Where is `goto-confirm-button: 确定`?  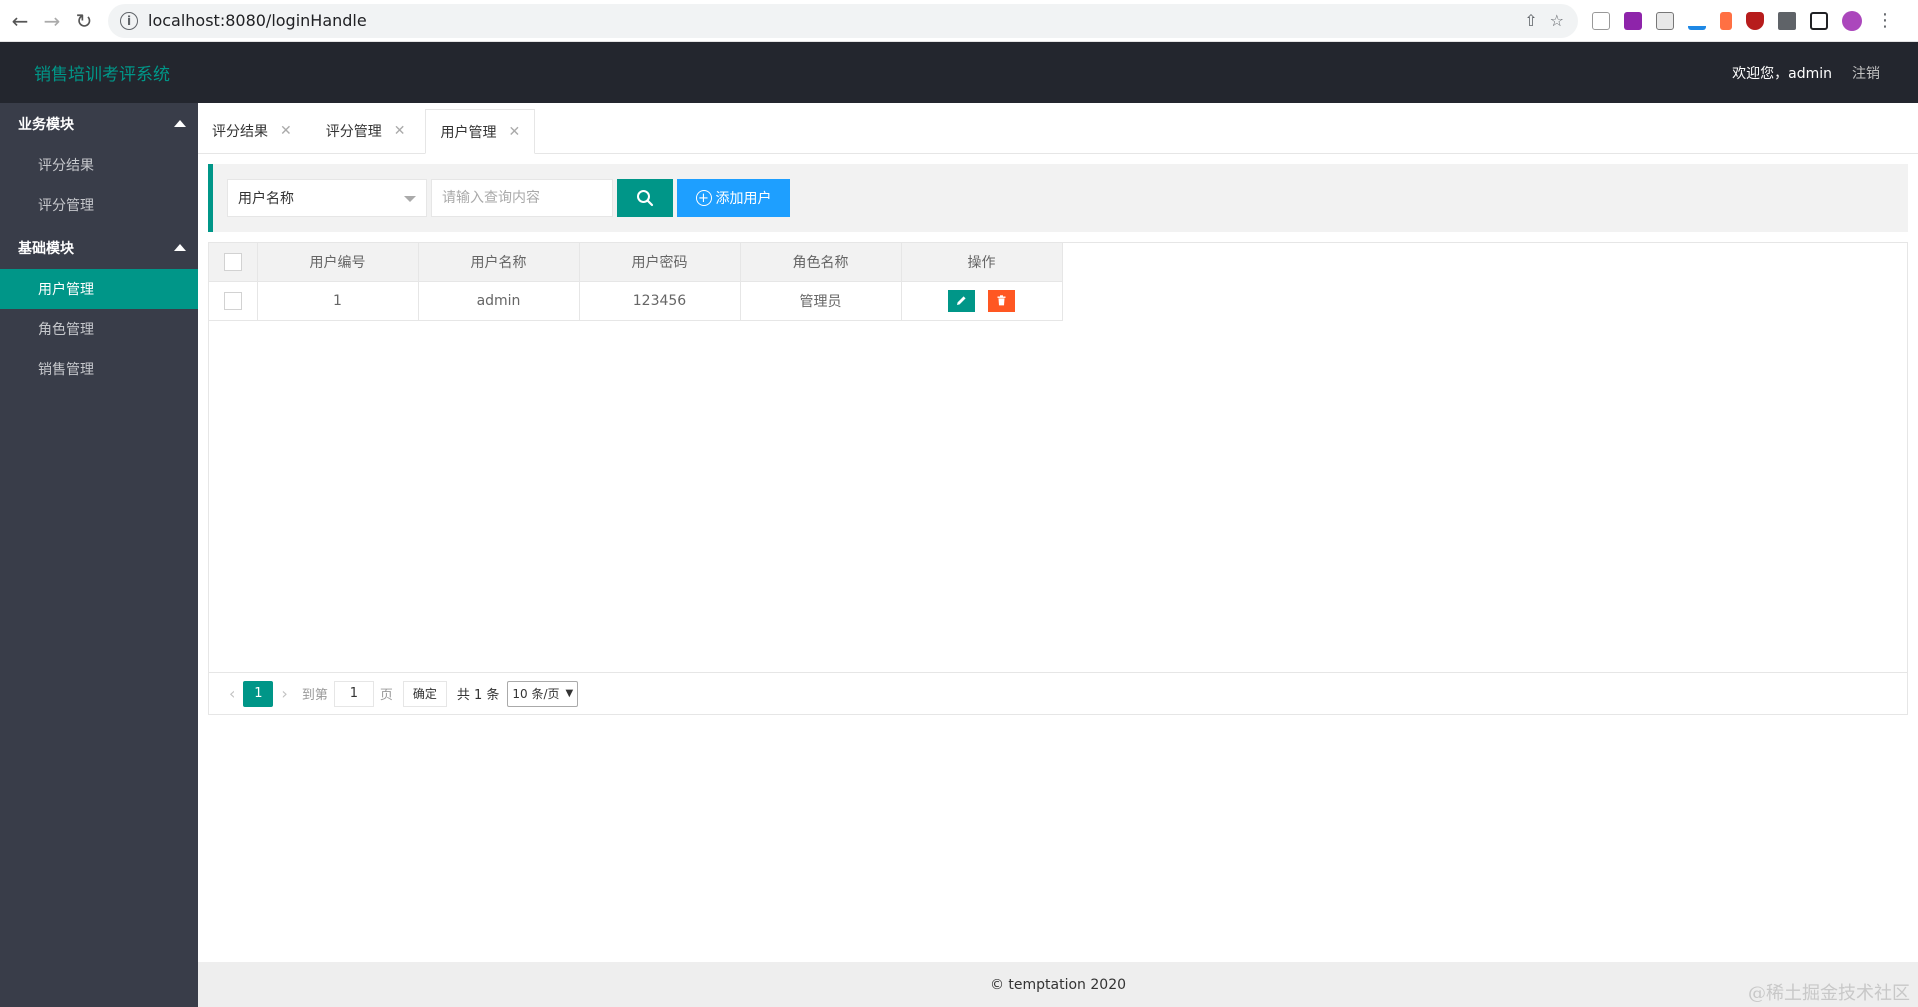
goto-confirm-button: 确定 is located at coordinates (424, 693).